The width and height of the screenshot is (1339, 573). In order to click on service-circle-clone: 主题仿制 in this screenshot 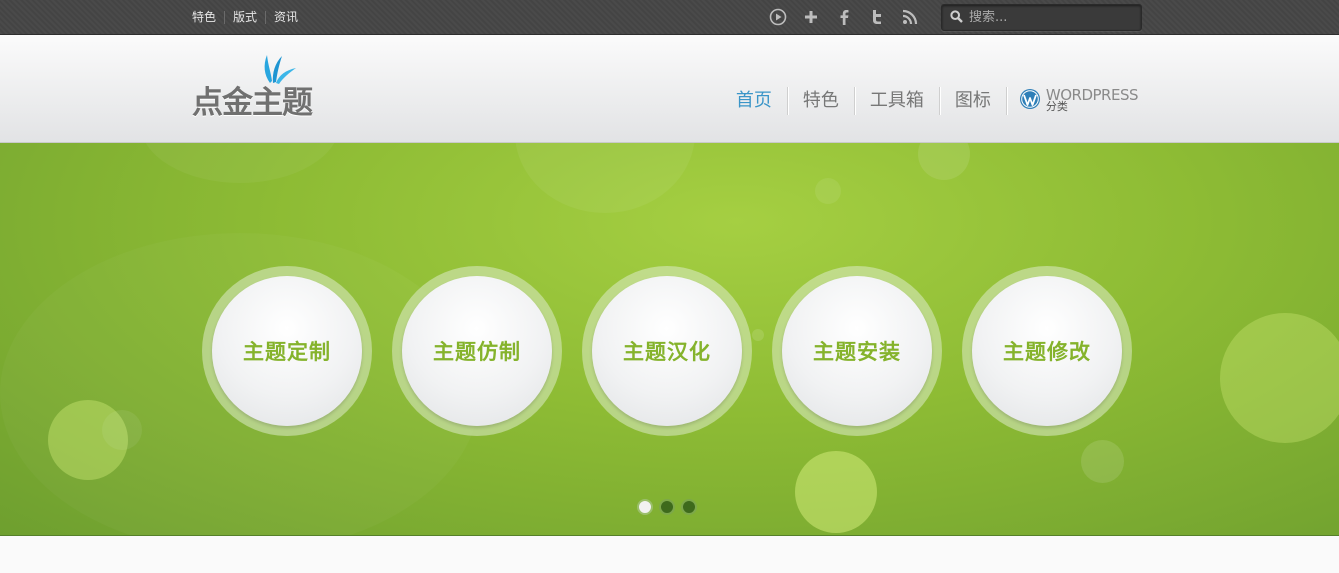, I will do `click(477, 351)`.